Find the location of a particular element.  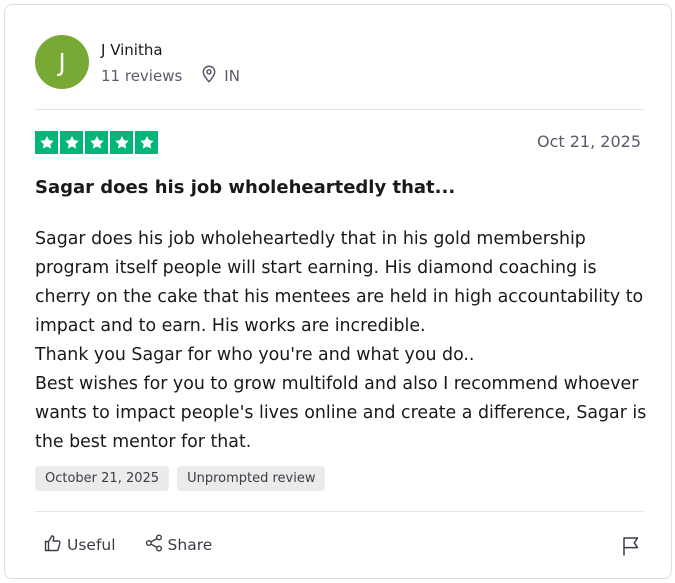

star-rating is located at coordinates (96, 142).